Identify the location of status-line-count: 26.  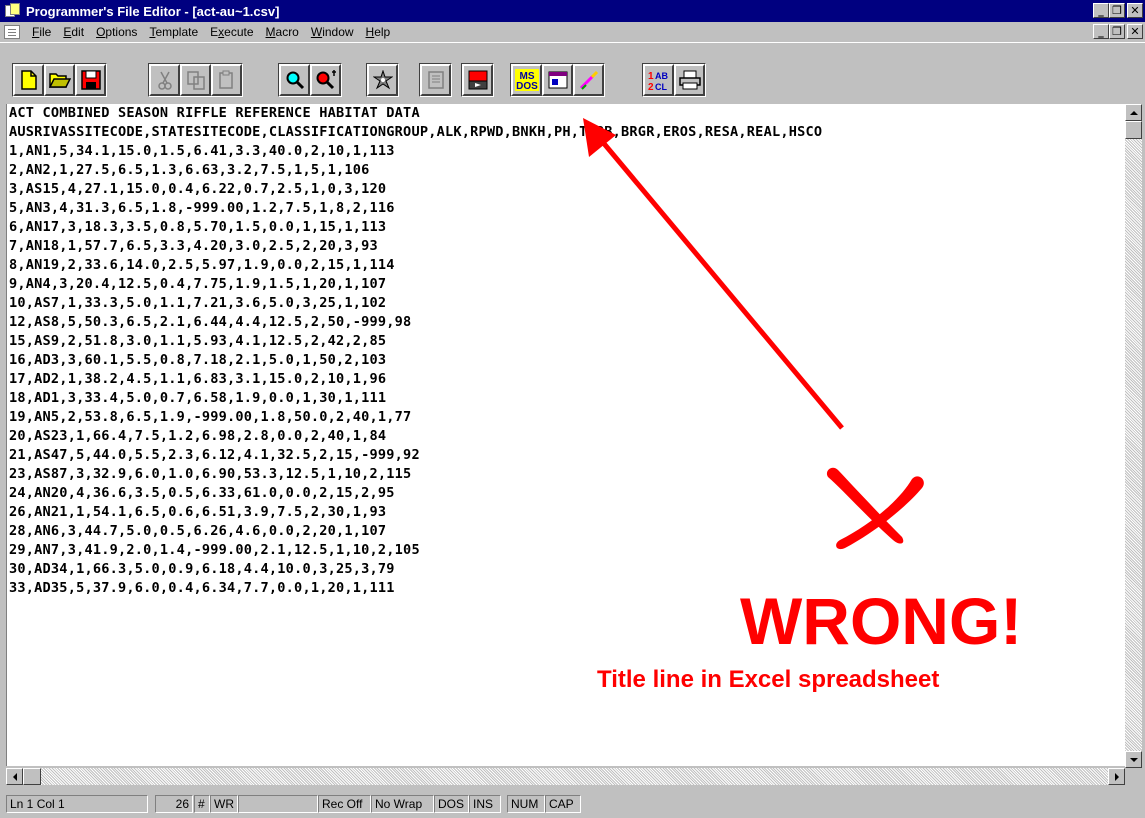
(174, 804).